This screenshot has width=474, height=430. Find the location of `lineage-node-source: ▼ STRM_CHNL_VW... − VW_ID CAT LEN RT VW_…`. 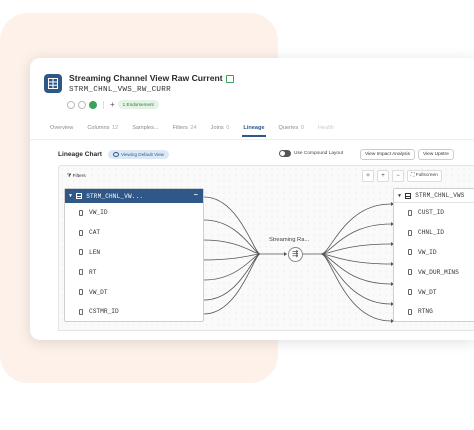

lineage-node-source: ▼ STRM_CHNL_VW... − VW_ID CAT LEN RT VW_… is located at coordinates (134, 255).